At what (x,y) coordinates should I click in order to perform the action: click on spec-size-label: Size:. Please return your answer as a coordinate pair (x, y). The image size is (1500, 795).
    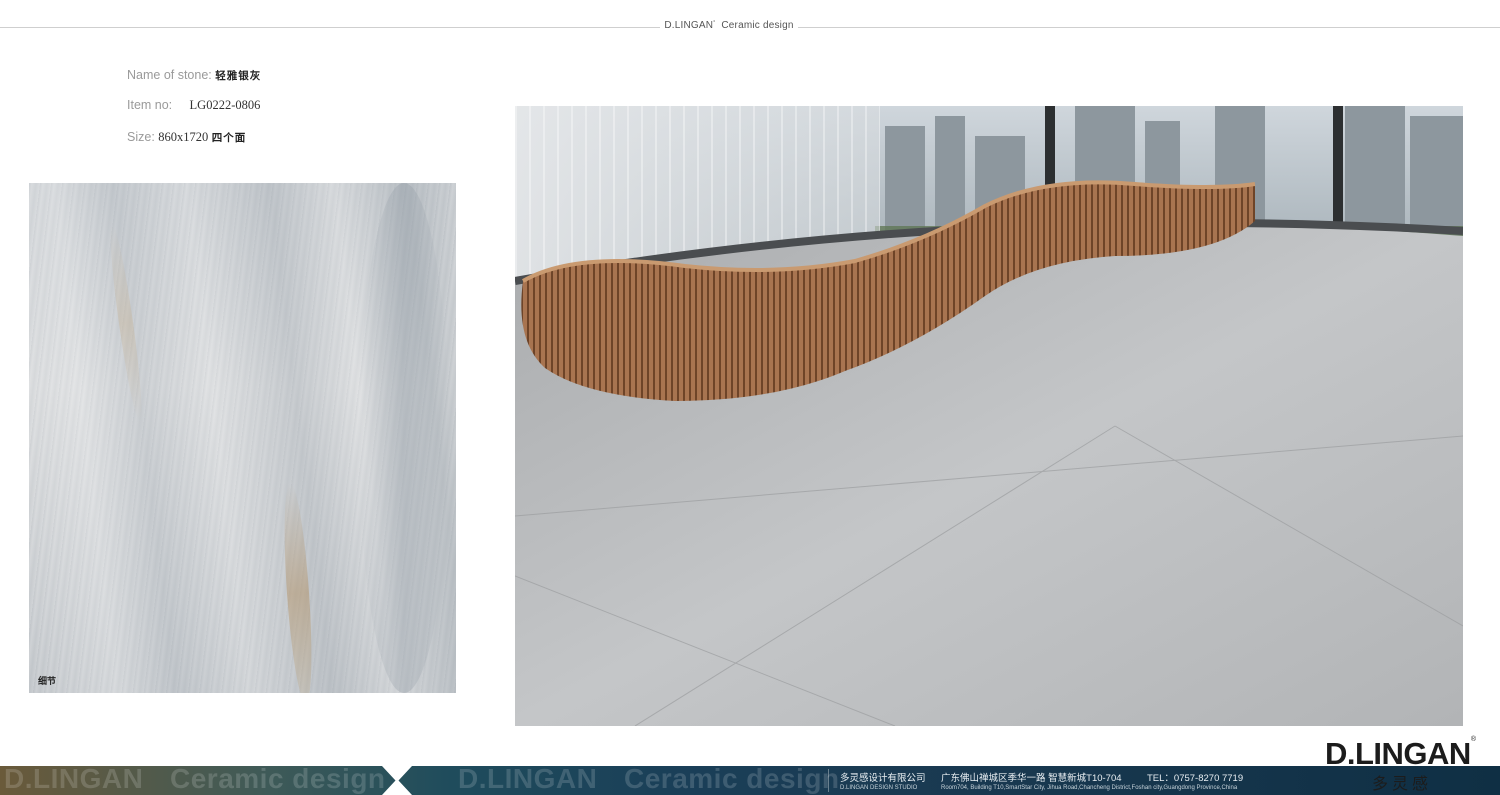
    Looking at the image, I should click on (141, 137).